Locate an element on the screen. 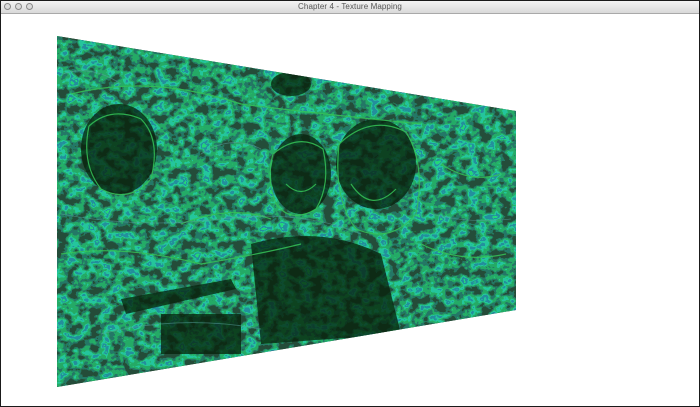 This screenshot has height=407, width=700. window-title: Chapter 4 - Texture Mapping is located at coordinates (350, 6).